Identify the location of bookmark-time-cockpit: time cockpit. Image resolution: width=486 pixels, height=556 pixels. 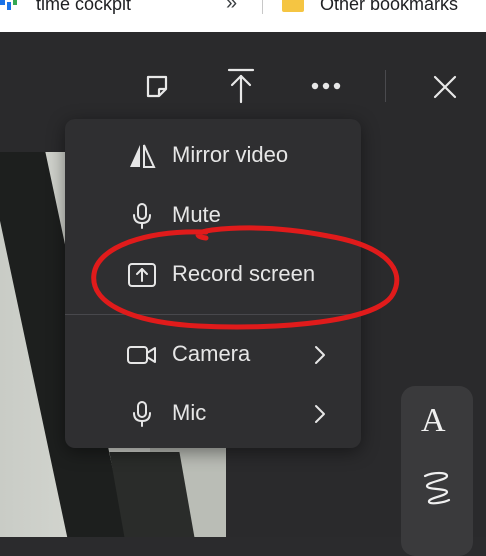
(83, 7).